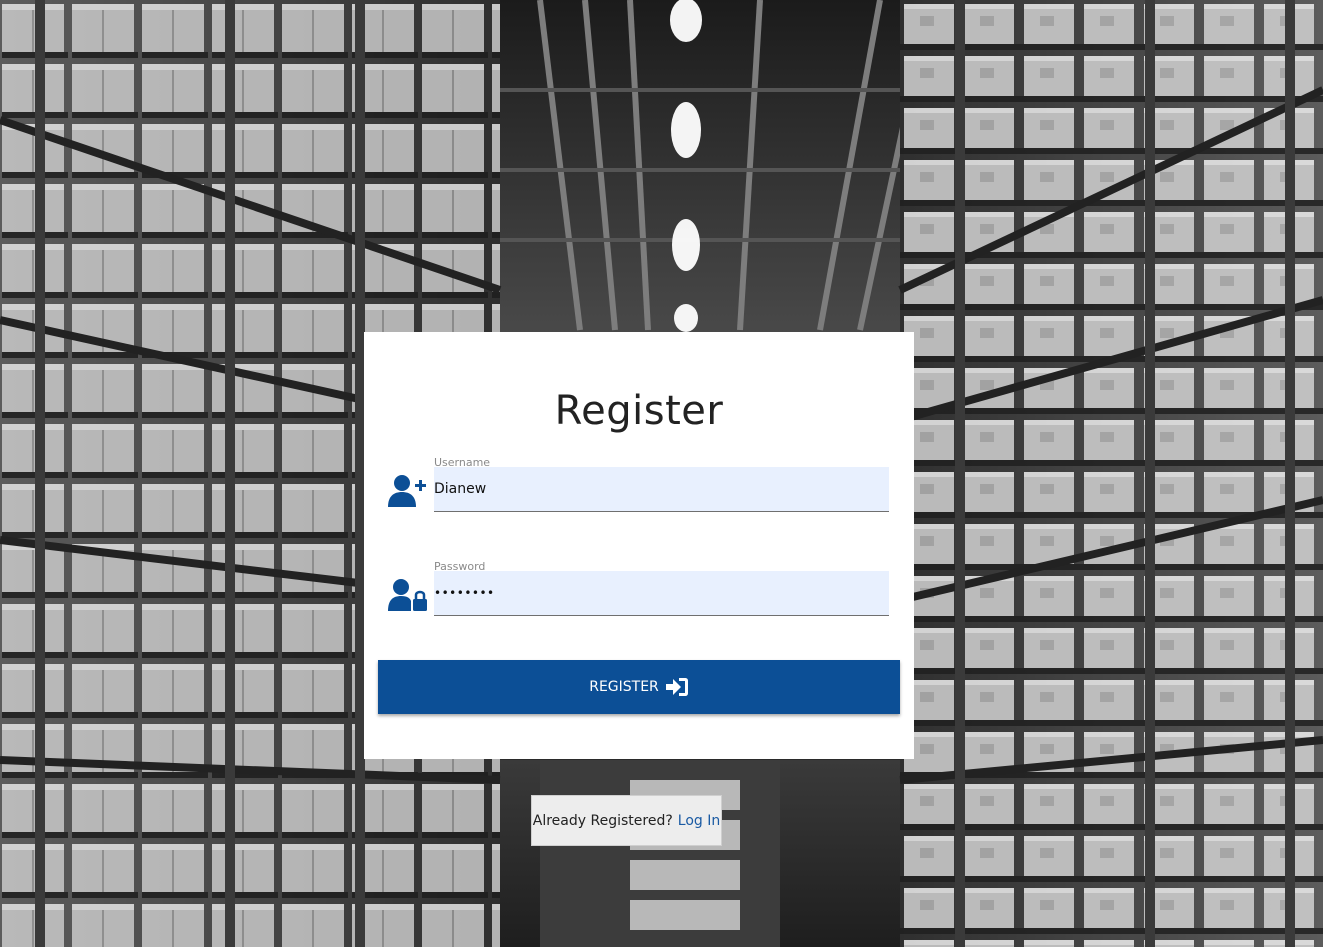  What do you see at coordinates (408, 595) in the screenshot?
I see `user-lock-icon` at bounding box center [408, 595].